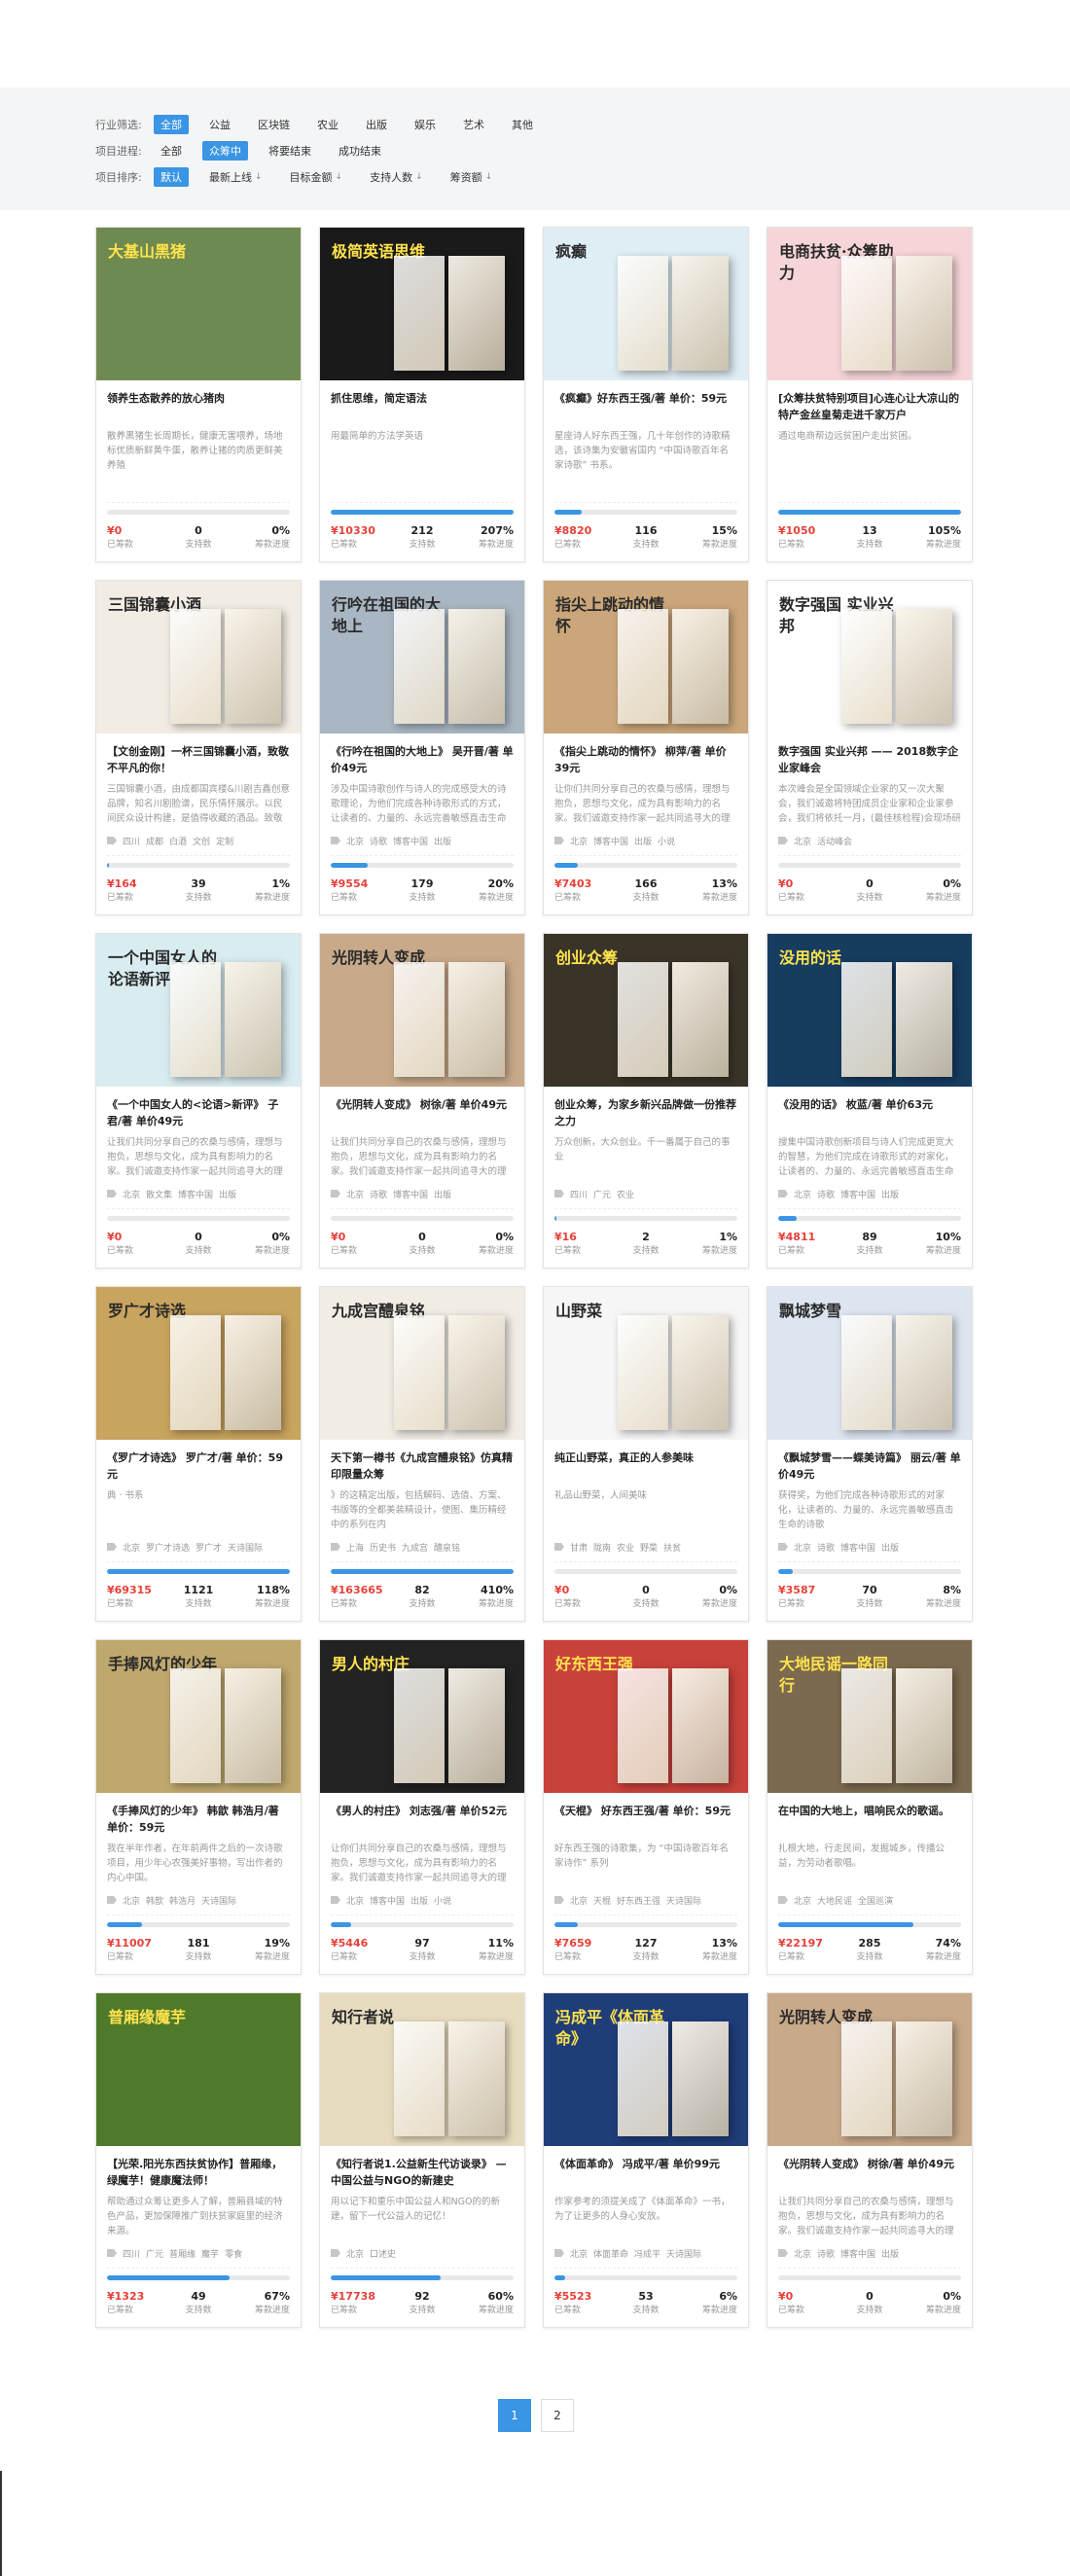 The width and height of the screenshot is (1070, 2576). Describe the element at coordinates (383, 1547) in the screenshot. I see `project-tag: 历史书` at that location.